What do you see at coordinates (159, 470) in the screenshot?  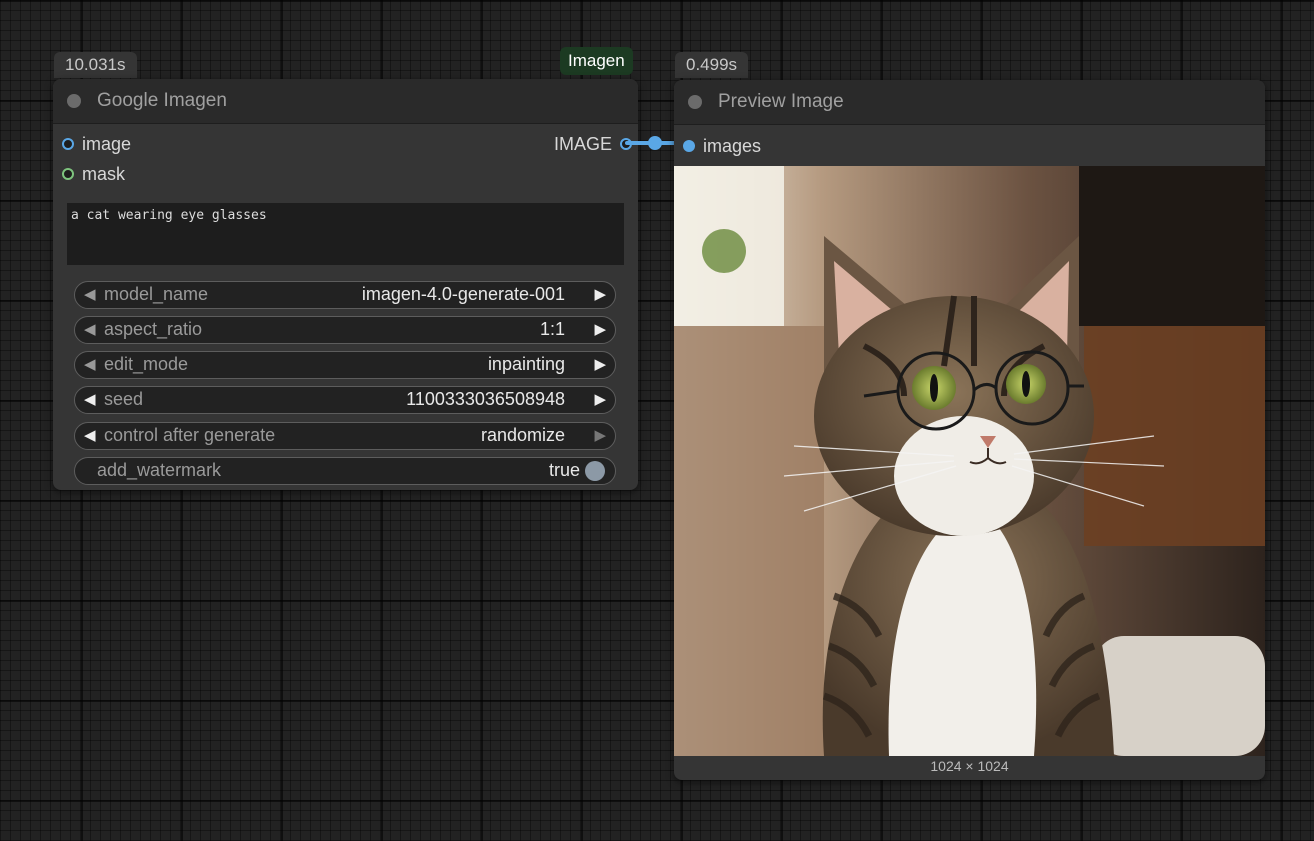 I see `widget-label: add_watermark` at bounding box center [159, 470].